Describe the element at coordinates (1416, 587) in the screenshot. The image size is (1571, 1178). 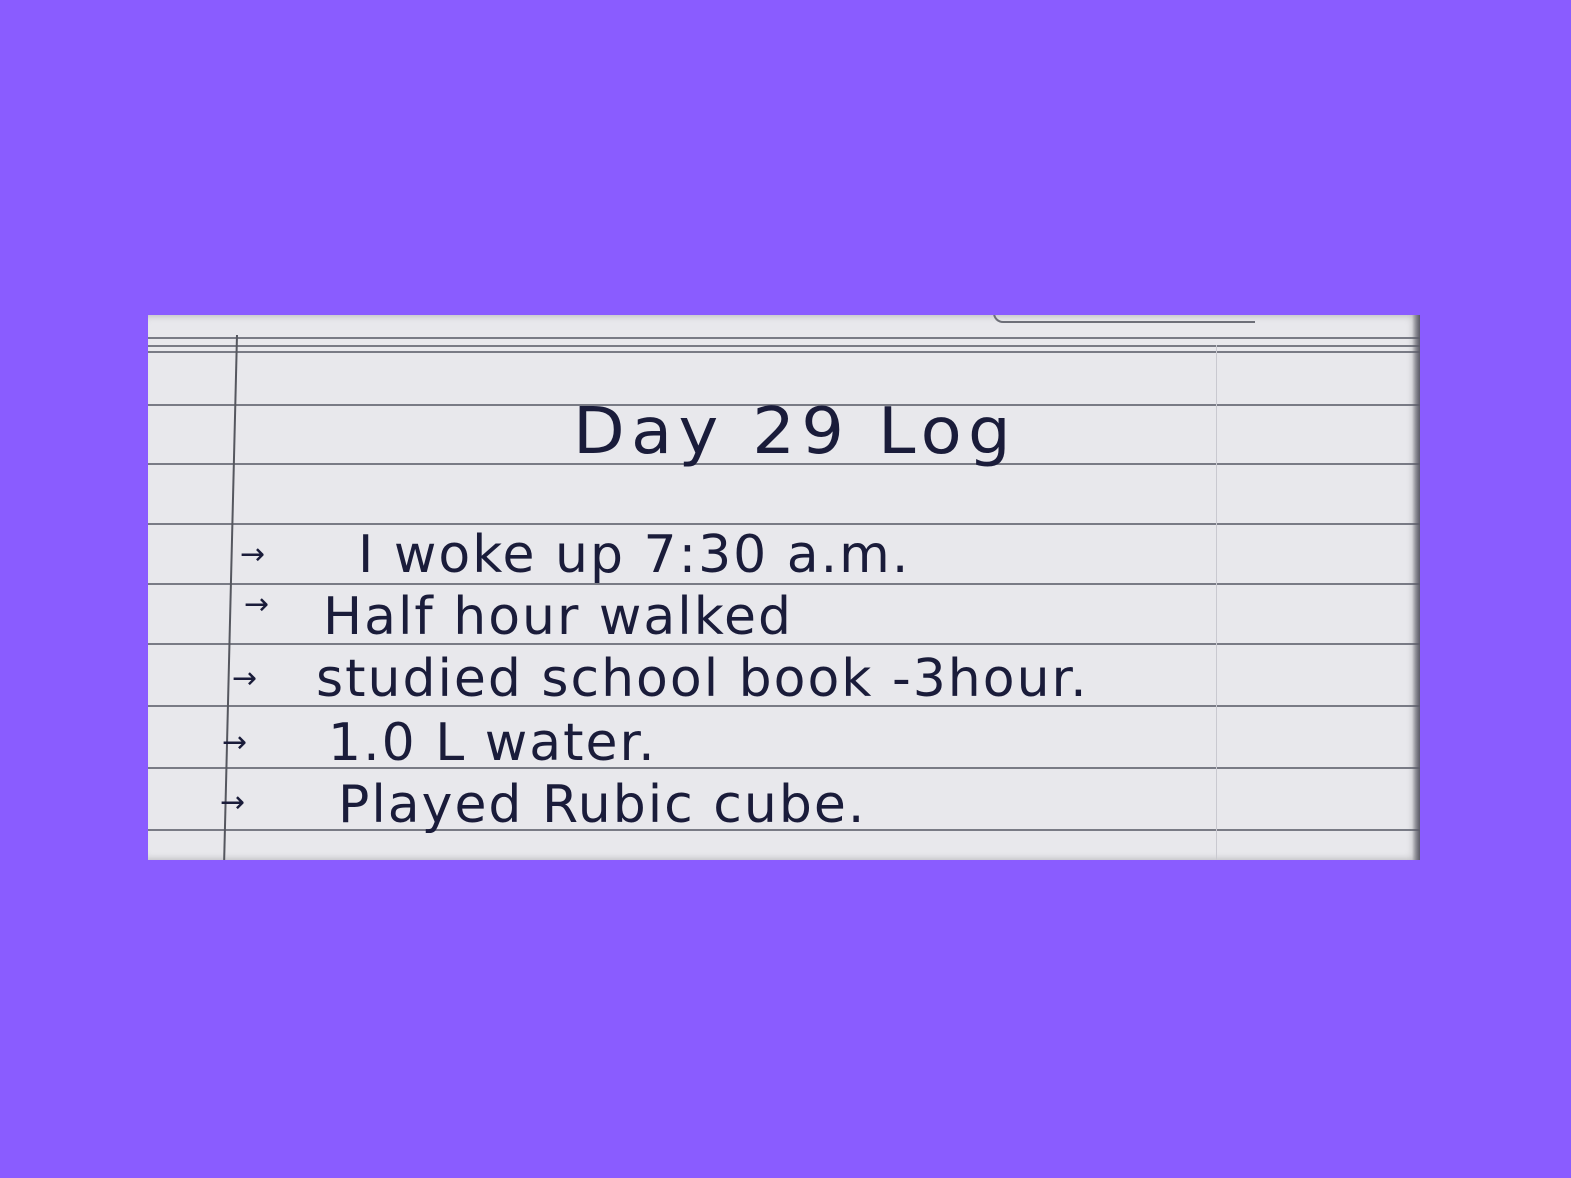
I see `page-shadow` at that location.